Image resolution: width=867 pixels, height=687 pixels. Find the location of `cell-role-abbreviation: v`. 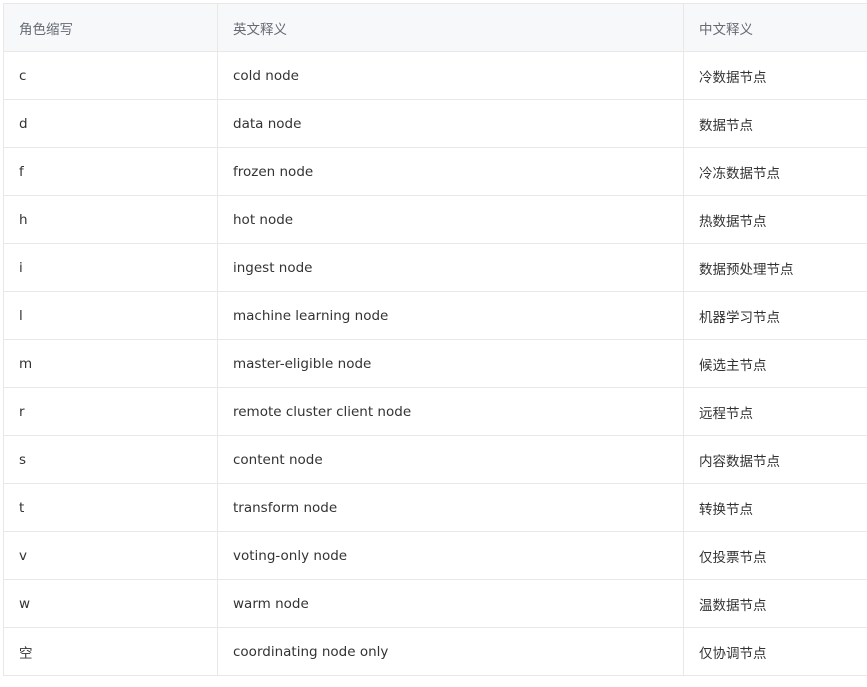

cell-role-abbreviation: v is located at coordinates (110, 555).